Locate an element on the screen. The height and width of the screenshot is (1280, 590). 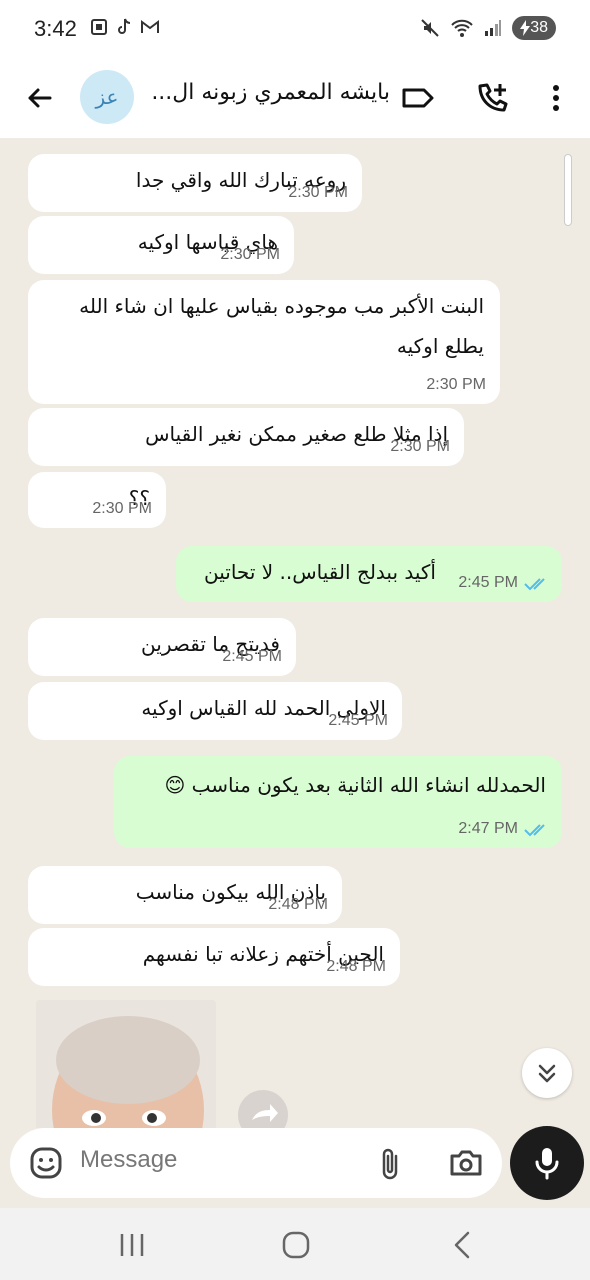
back-nav-icon is located at coordinates (462, 1245).